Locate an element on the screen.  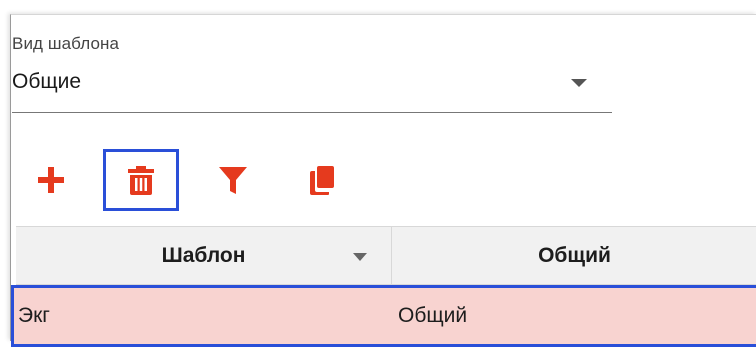
field-underline is located at coordinates (312, 112).